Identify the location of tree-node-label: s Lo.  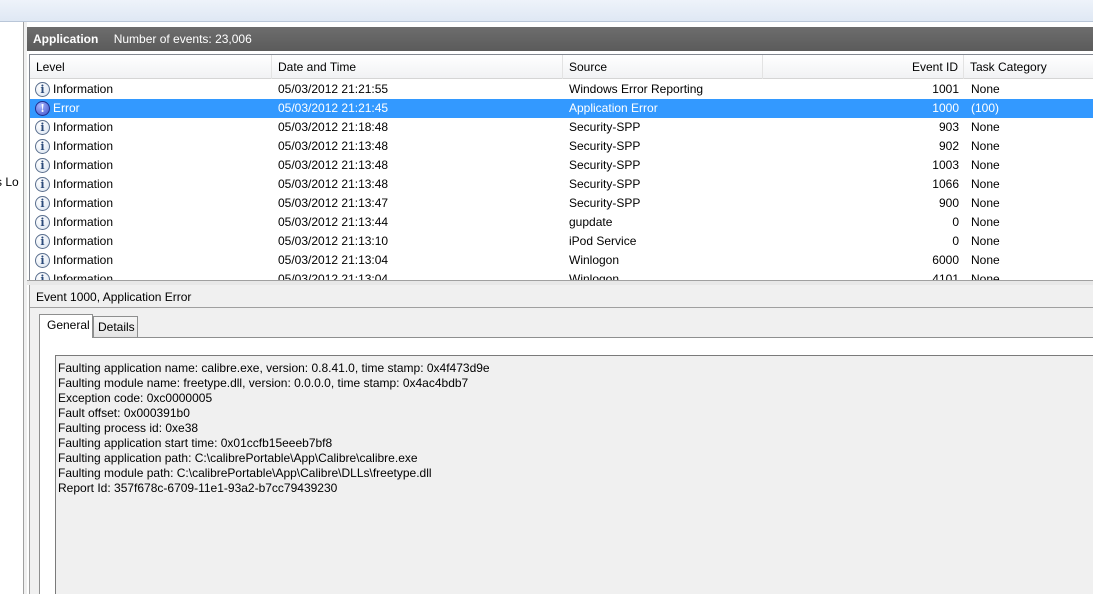
(9, 182).